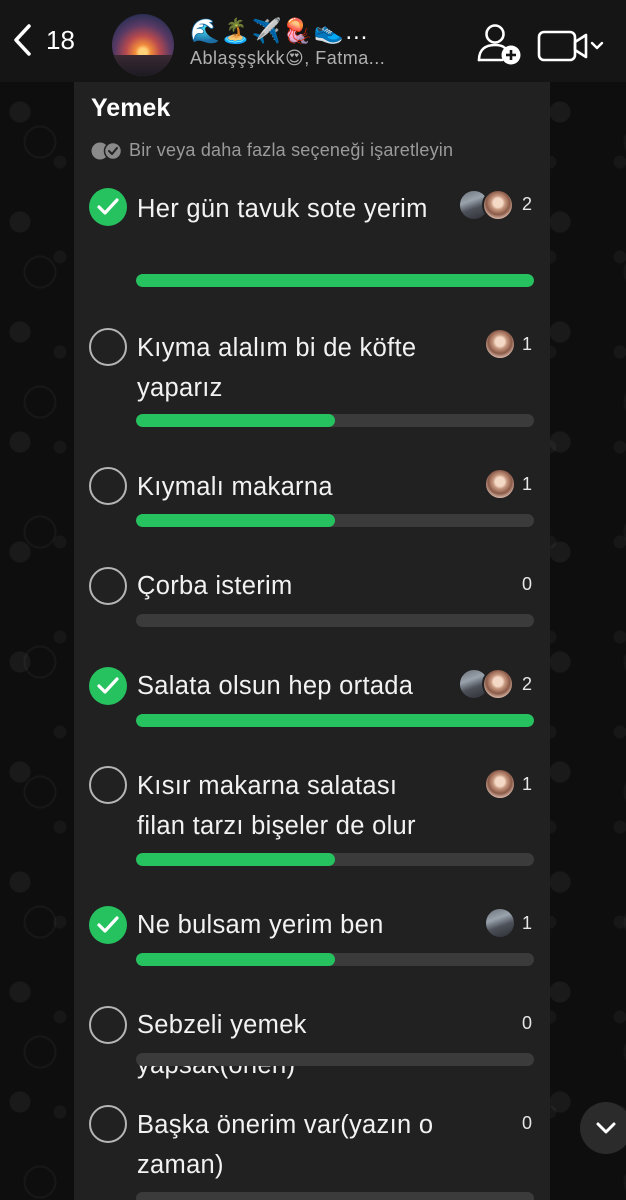  What do you see at coordinates (499, 44) in the screenshot?
I see `add-user-icon` at bounding box center [499, 44].